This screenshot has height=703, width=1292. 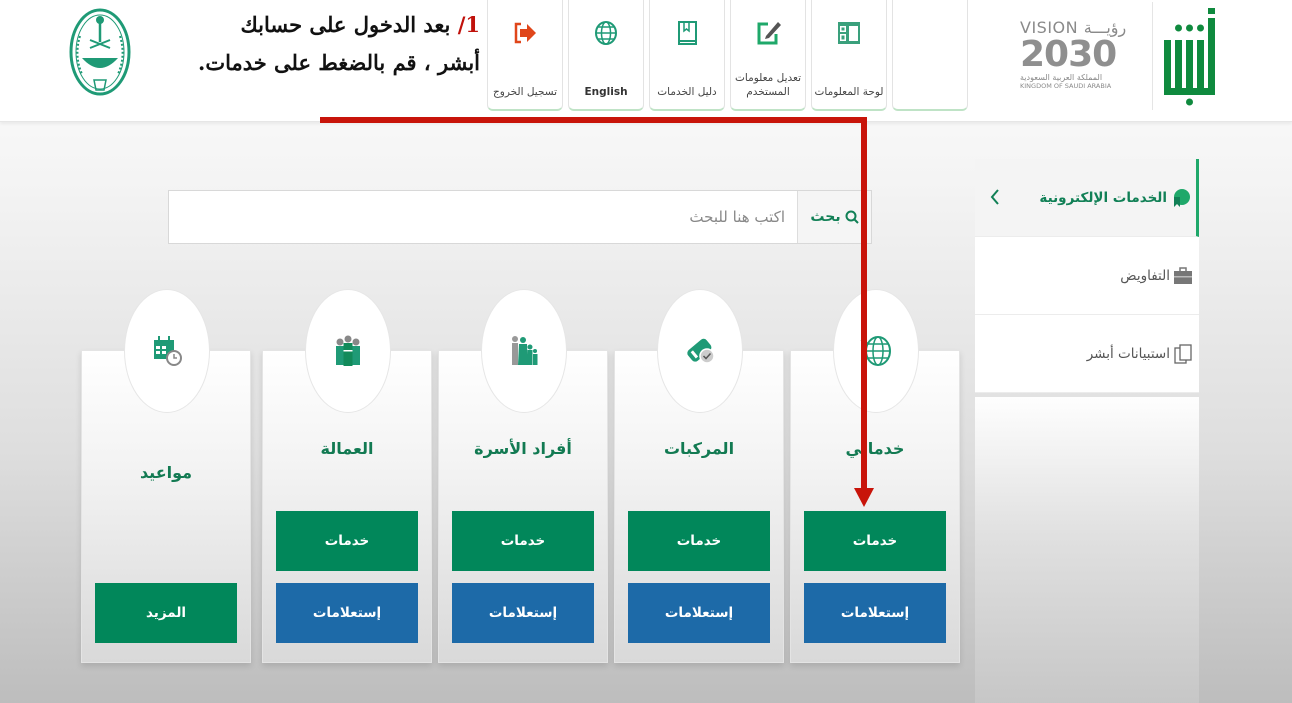 What do you see at coordinates (606, 55) in the screenshot?
I see `english-language-button: English` at bounding box center [606, 55].